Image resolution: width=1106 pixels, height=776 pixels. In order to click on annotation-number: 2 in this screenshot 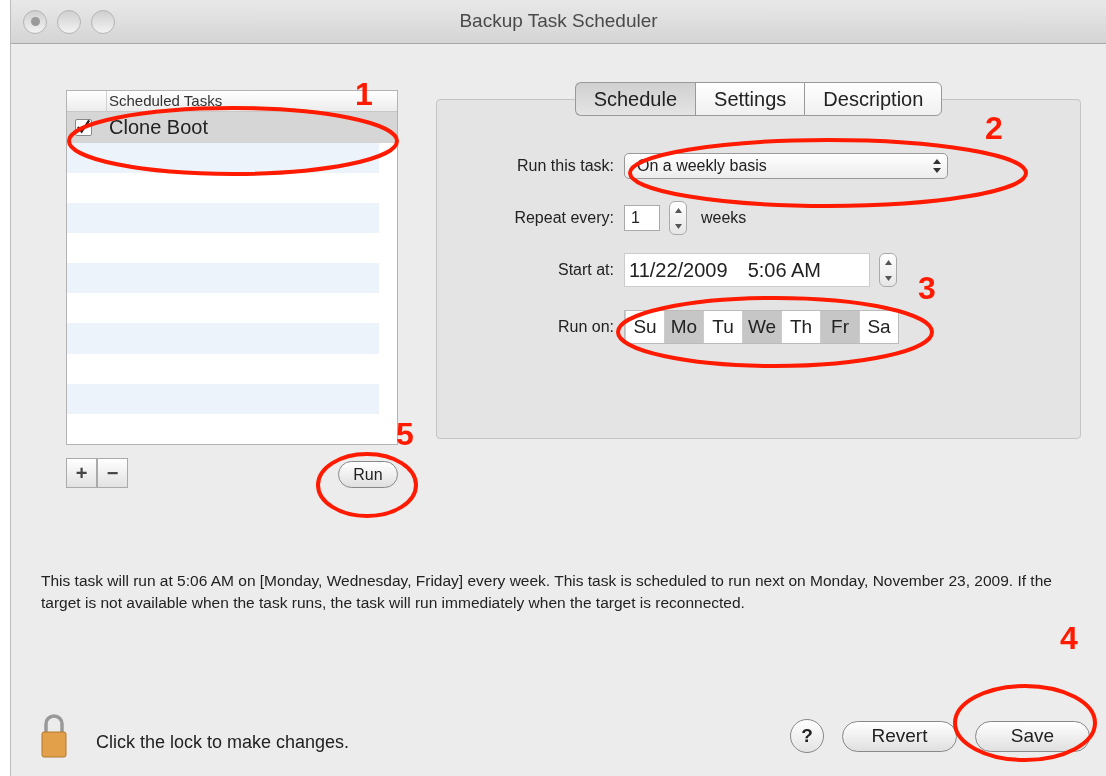, I will do `click(994, 128)`.